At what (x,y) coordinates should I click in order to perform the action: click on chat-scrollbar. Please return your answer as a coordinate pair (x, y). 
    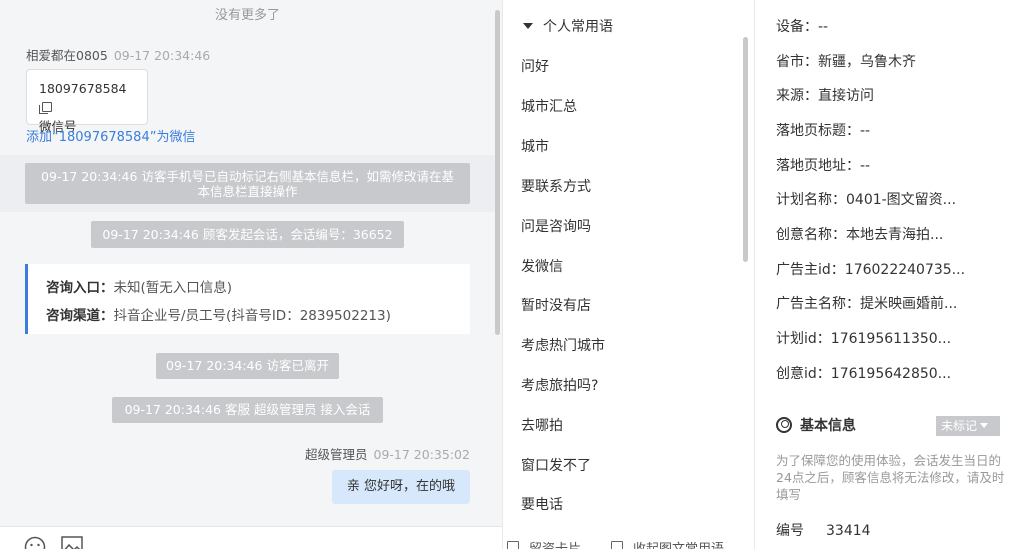
    Looking at the image, I should click on (497, 172).